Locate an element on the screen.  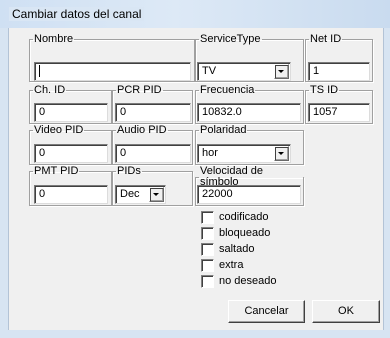
text-cursor is located at coordinates (39, 71).